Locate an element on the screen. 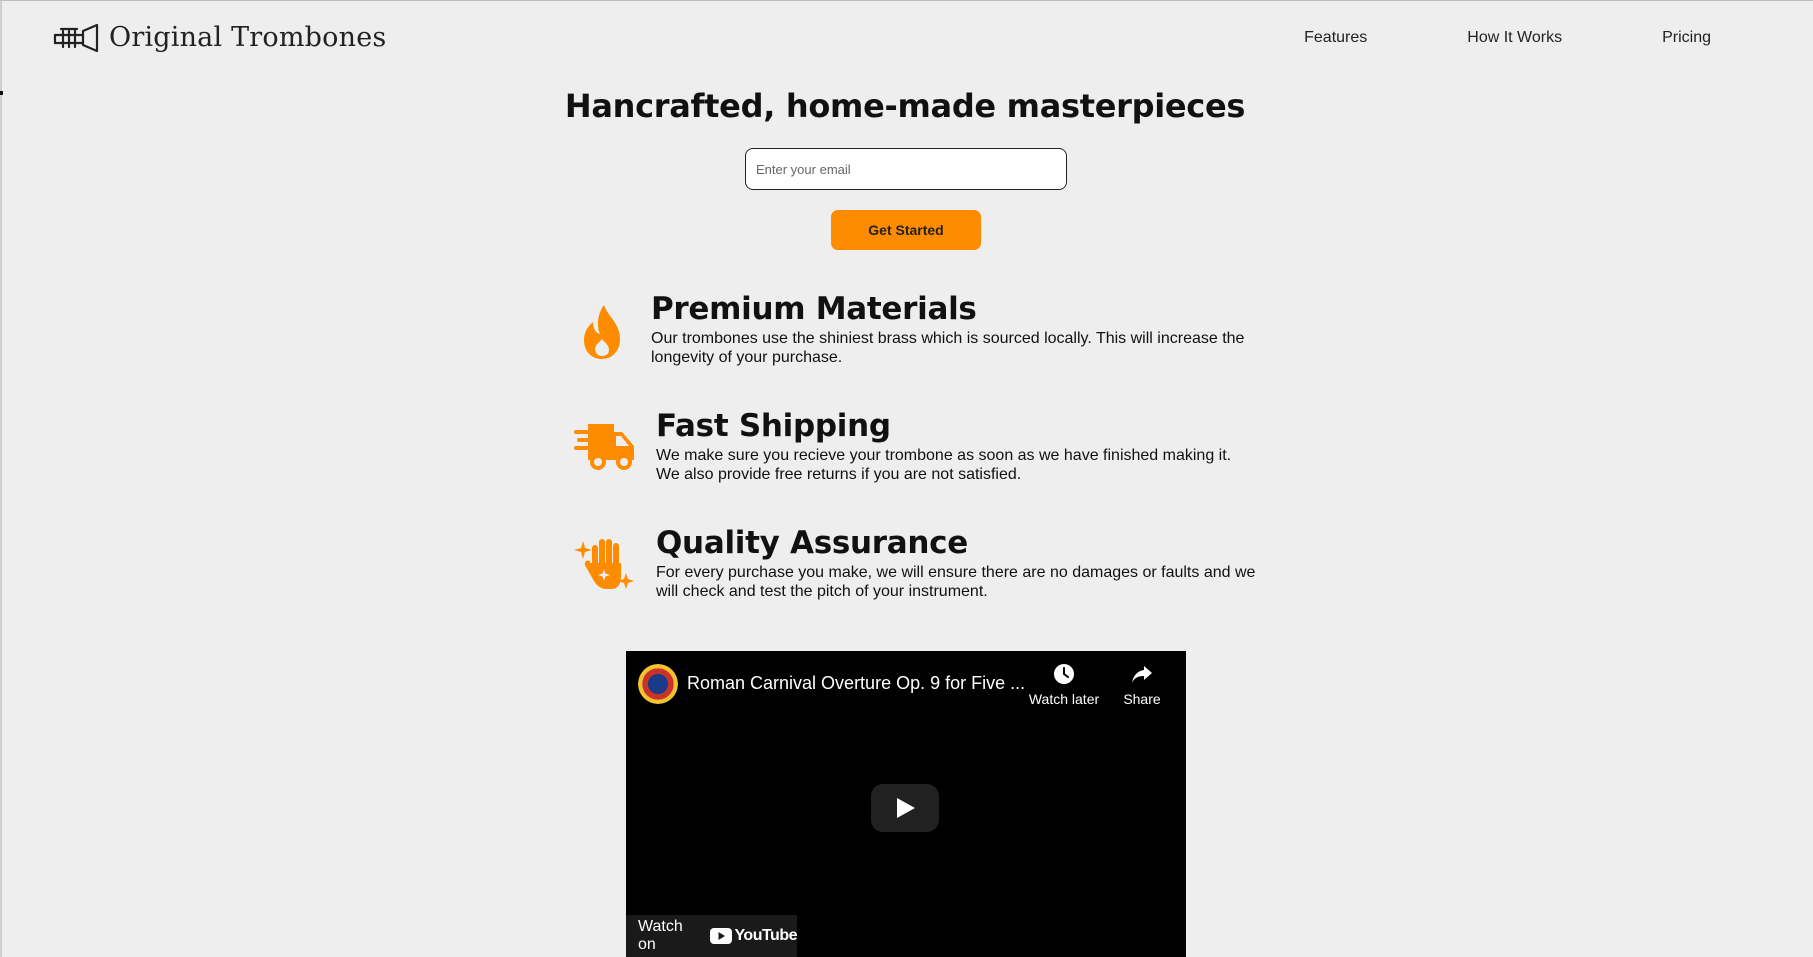  hero-title: Hancrafted, home-made masterpieces is located at coordinates (905, 106).